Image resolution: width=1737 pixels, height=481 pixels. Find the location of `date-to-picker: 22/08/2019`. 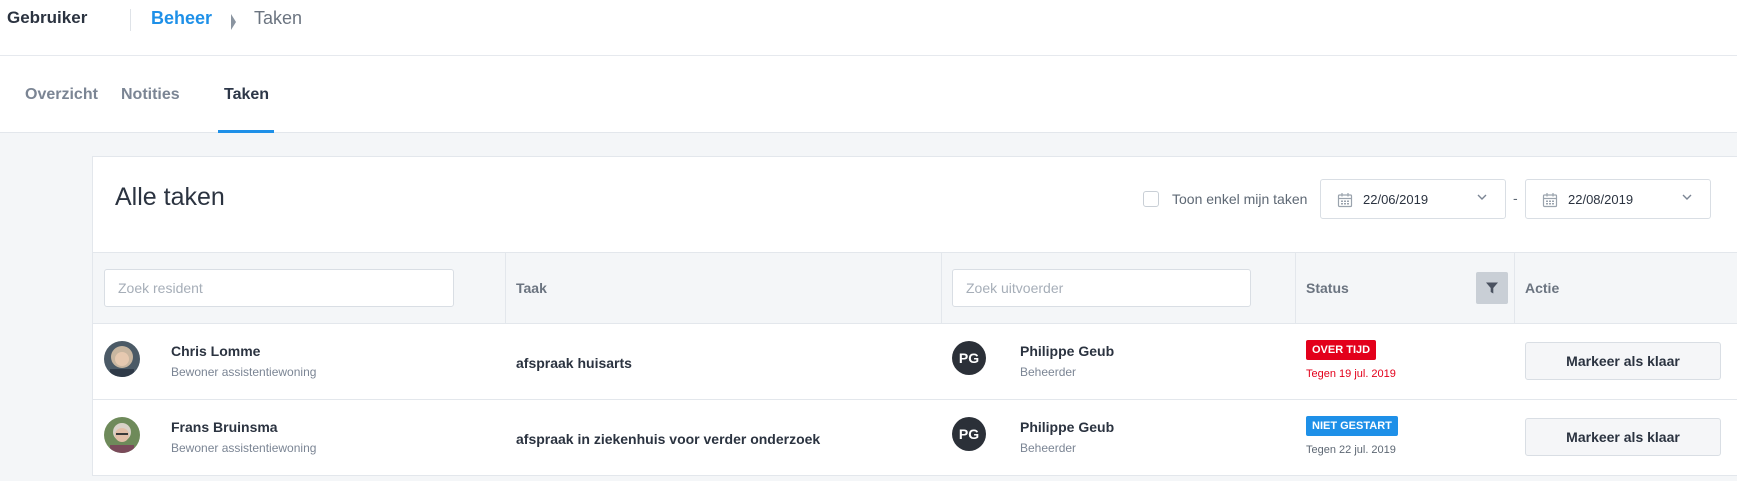

date-to-picker: 22/08/2019 is located at coordinates (1618, 199).